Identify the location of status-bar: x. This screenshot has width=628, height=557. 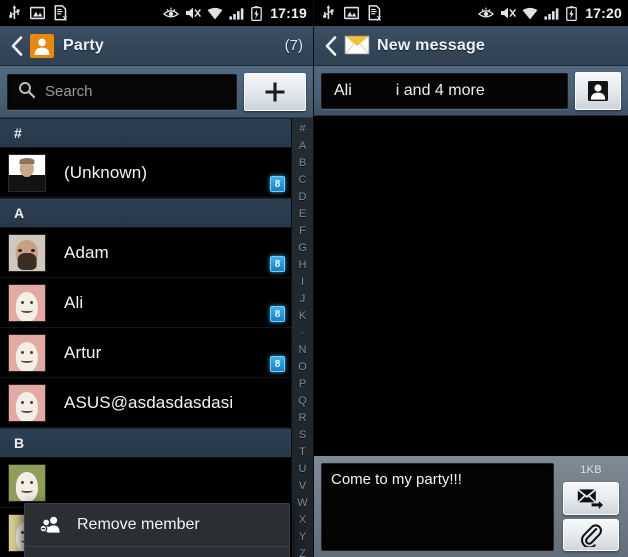
(156, 13).